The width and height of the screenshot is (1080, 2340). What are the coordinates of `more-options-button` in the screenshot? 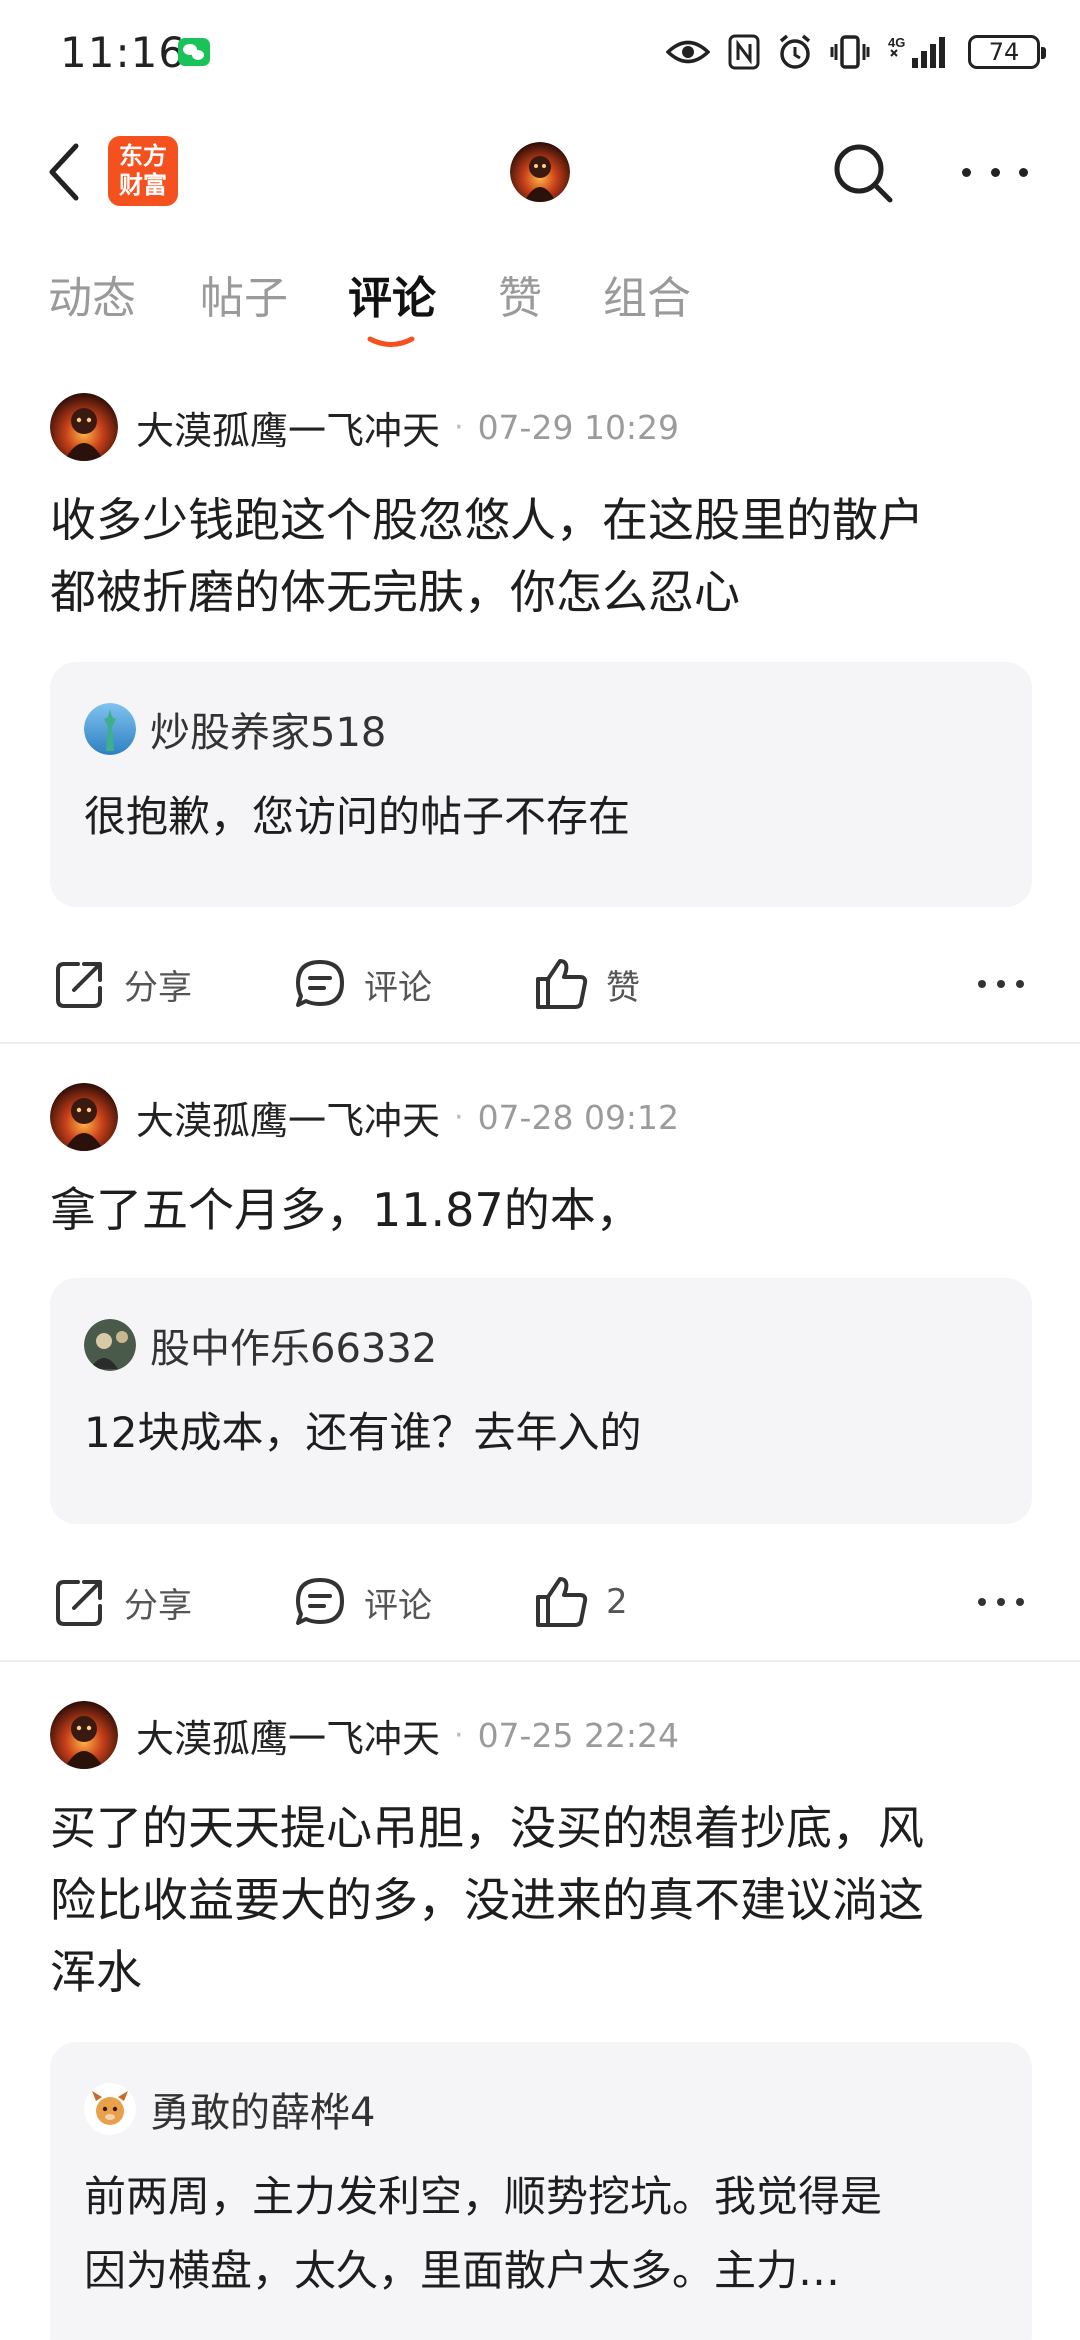 It's located at (995, 172).